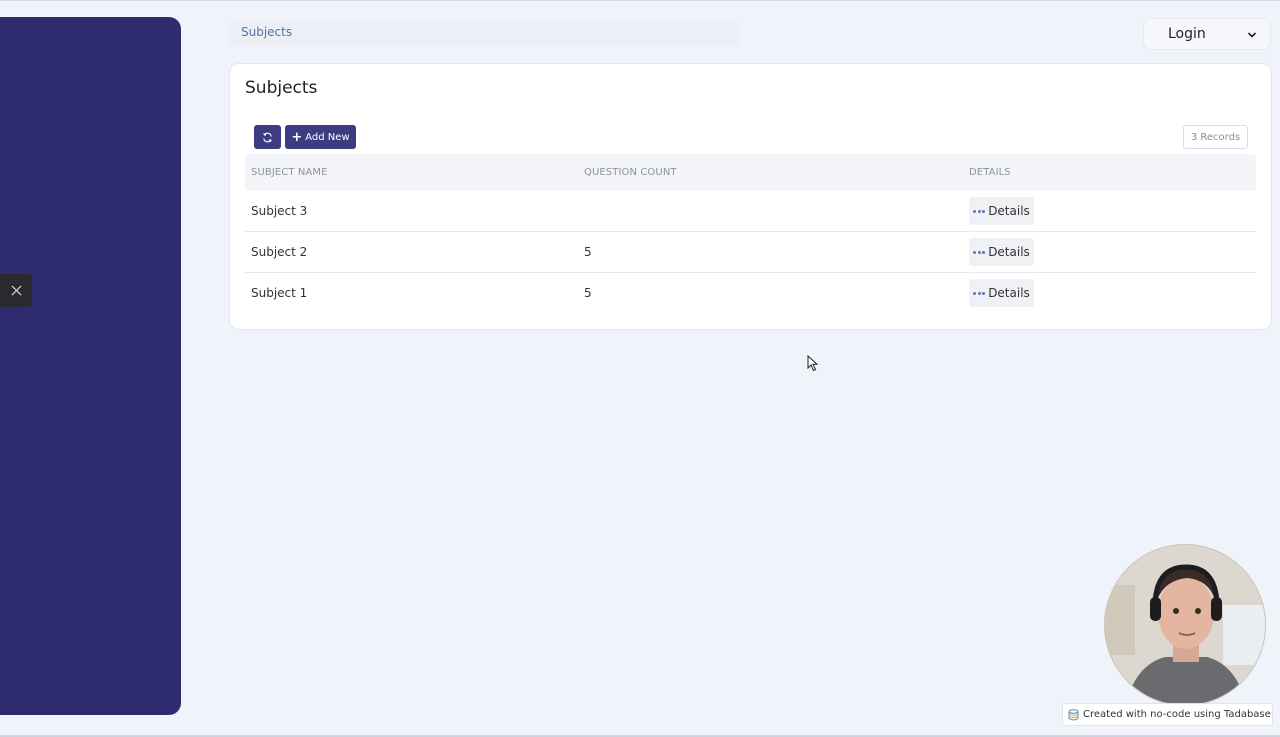 The height and width of the screenshot is (737, 1280). What do you see at coordinates (1207, 34) in the screenshot?
I see `login-dropdown: Login` at bounding box center [1207, 34].